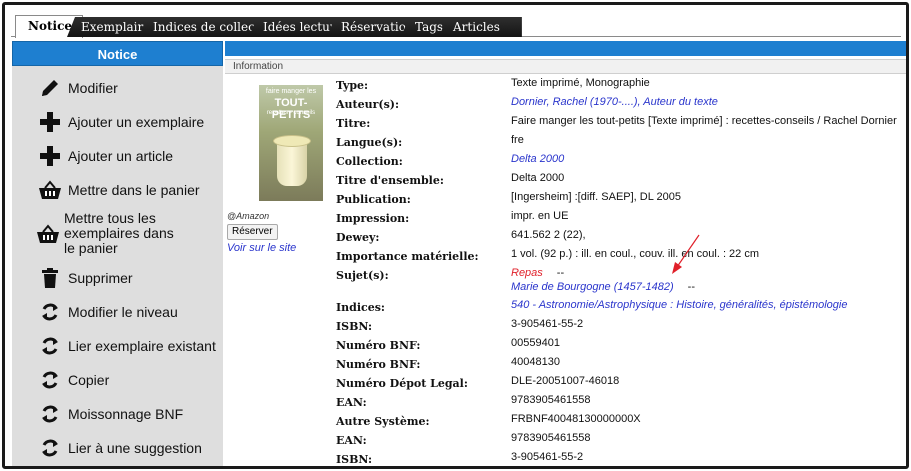  Describe the element at coordinates (126, 413) in the screenshot. I see `sidebar-item-label: Moissonnage BNF` at that location.